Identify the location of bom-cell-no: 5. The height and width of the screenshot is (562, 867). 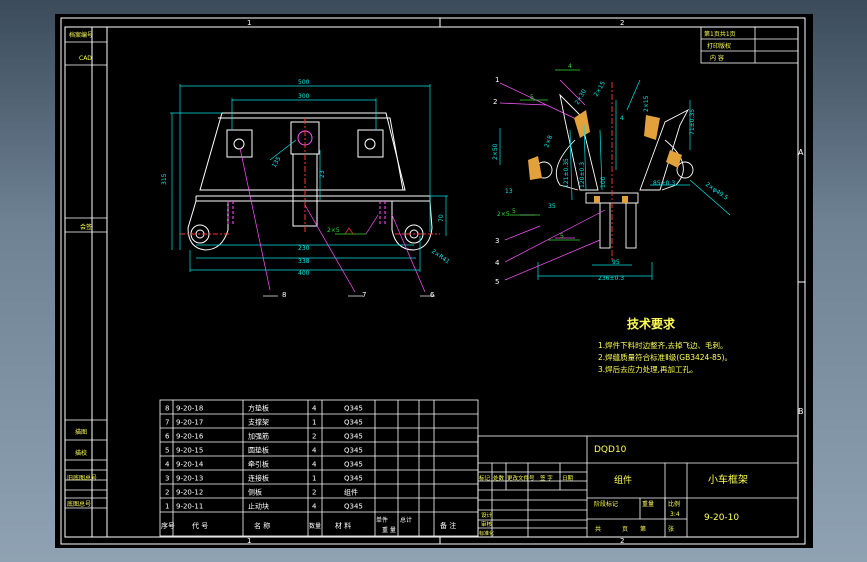
(167, 451).